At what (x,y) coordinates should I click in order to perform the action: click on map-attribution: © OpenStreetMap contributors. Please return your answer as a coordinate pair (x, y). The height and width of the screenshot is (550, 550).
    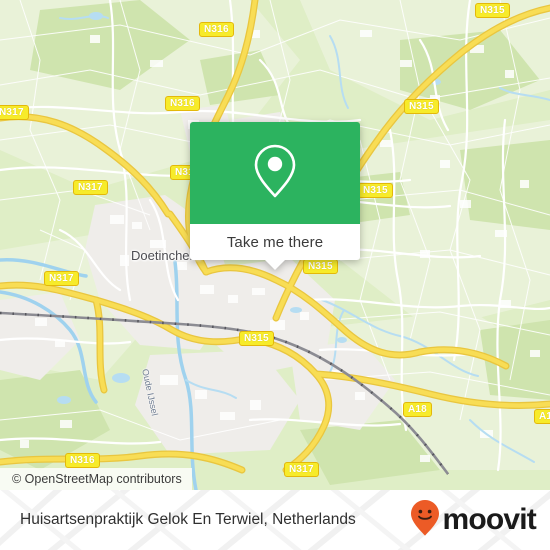
    Looking at the image, I should click on (96, 479).